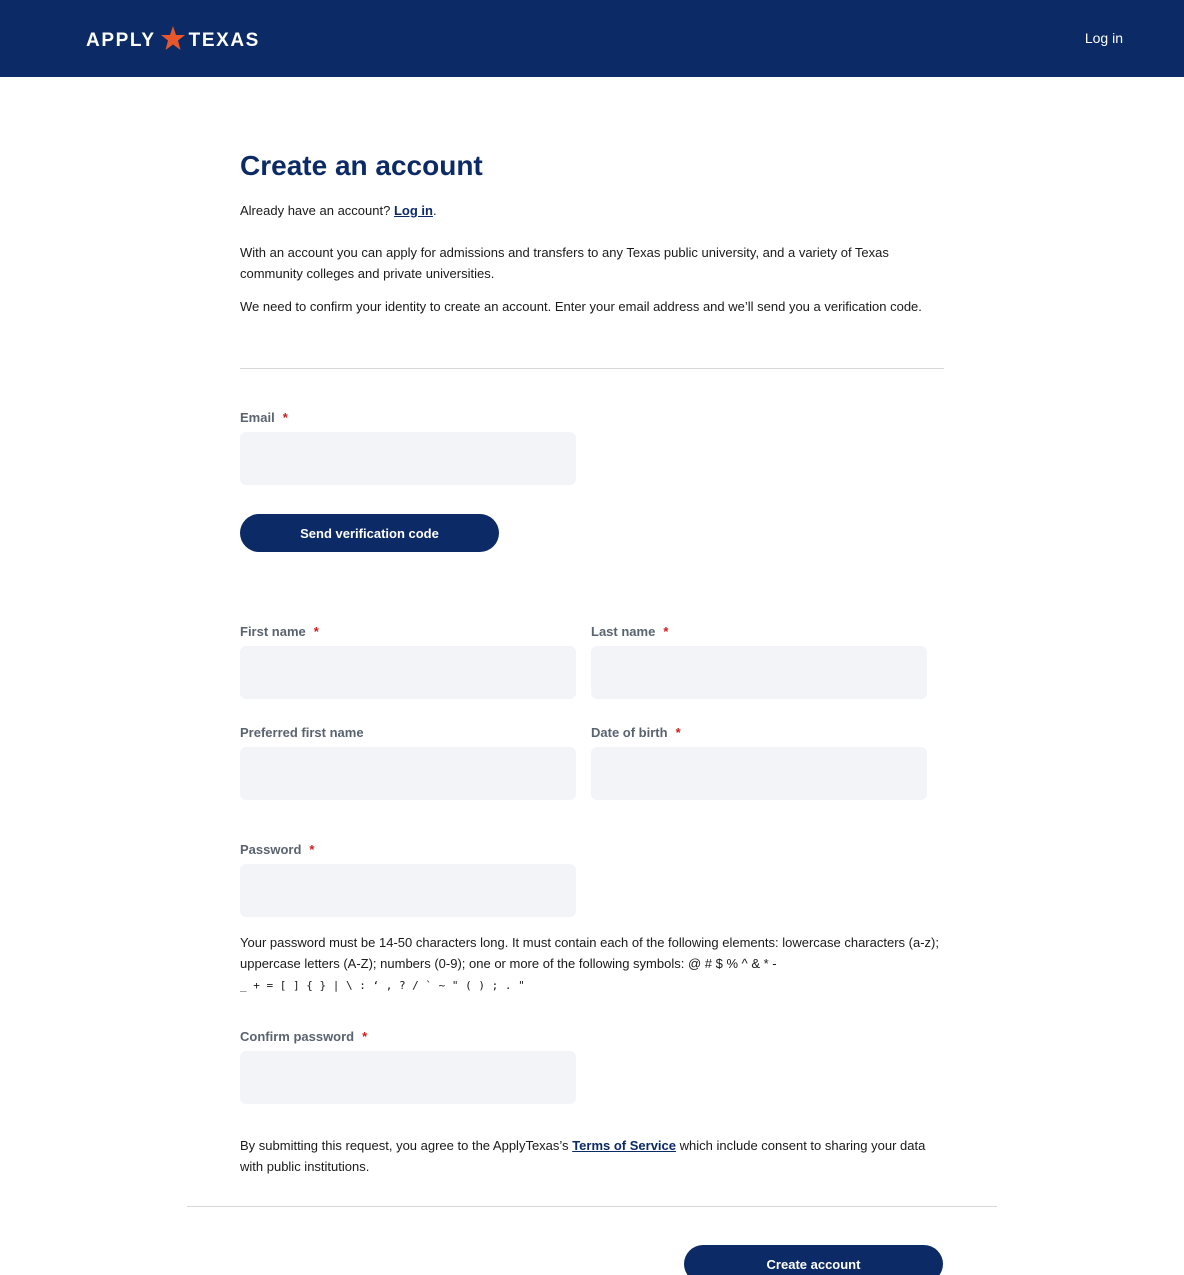  What do you see at coordinates (1104, 38) in the screenshot?
I see `header-login-link: Log in` at bounding box center [1104, 38].